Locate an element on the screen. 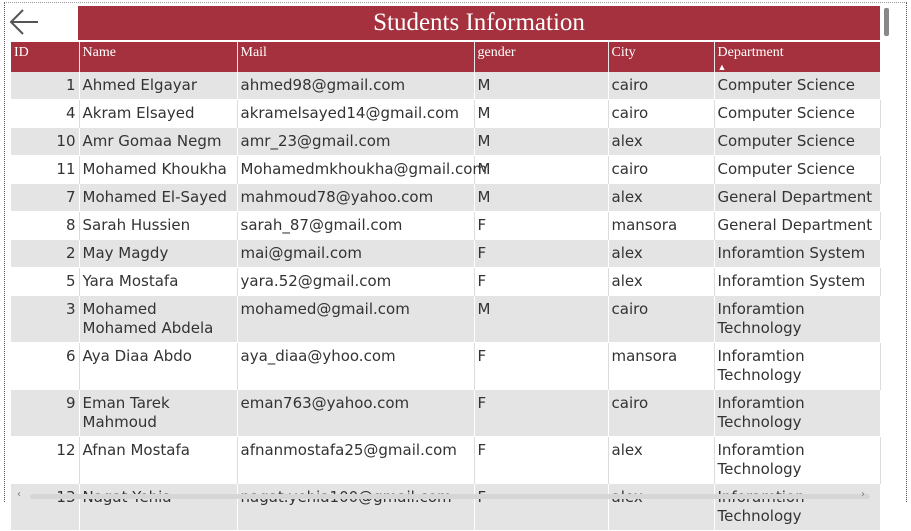  scroll-left-icon: ‹ is located at coordinates (19, 494).